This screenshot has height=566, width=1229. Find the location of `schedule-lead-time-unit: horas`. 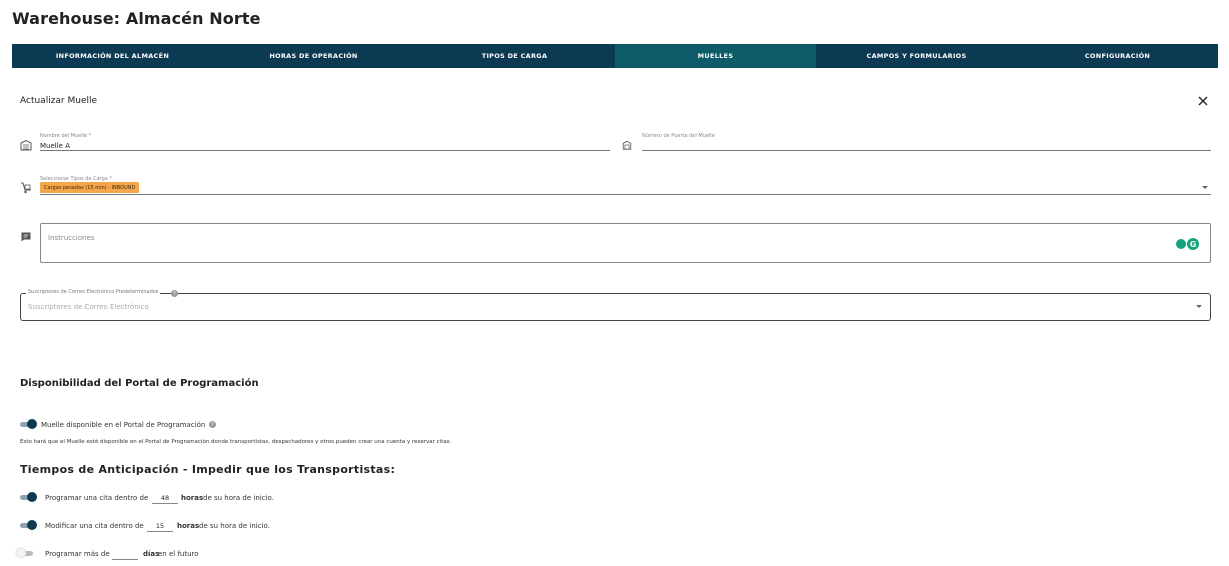

schedule-lead-time-unit: horas is located at coordinates (192, 498).